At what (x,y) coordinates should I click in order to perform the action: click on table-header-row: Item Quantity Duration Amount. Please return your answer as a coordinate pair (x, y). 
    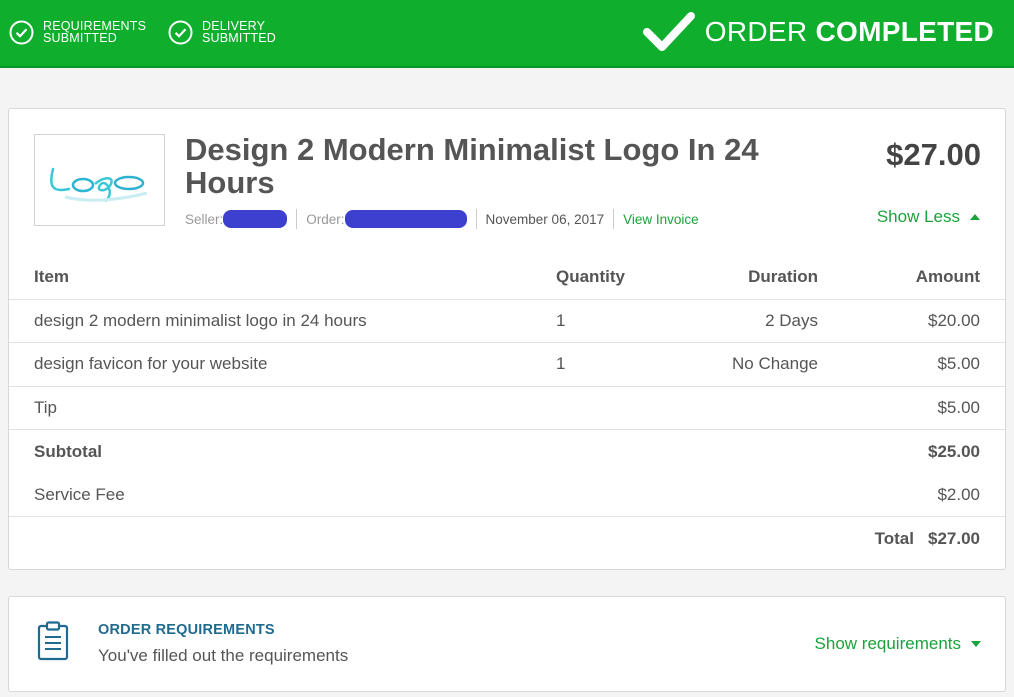
    Looking at the image, I should click on (507, 277).